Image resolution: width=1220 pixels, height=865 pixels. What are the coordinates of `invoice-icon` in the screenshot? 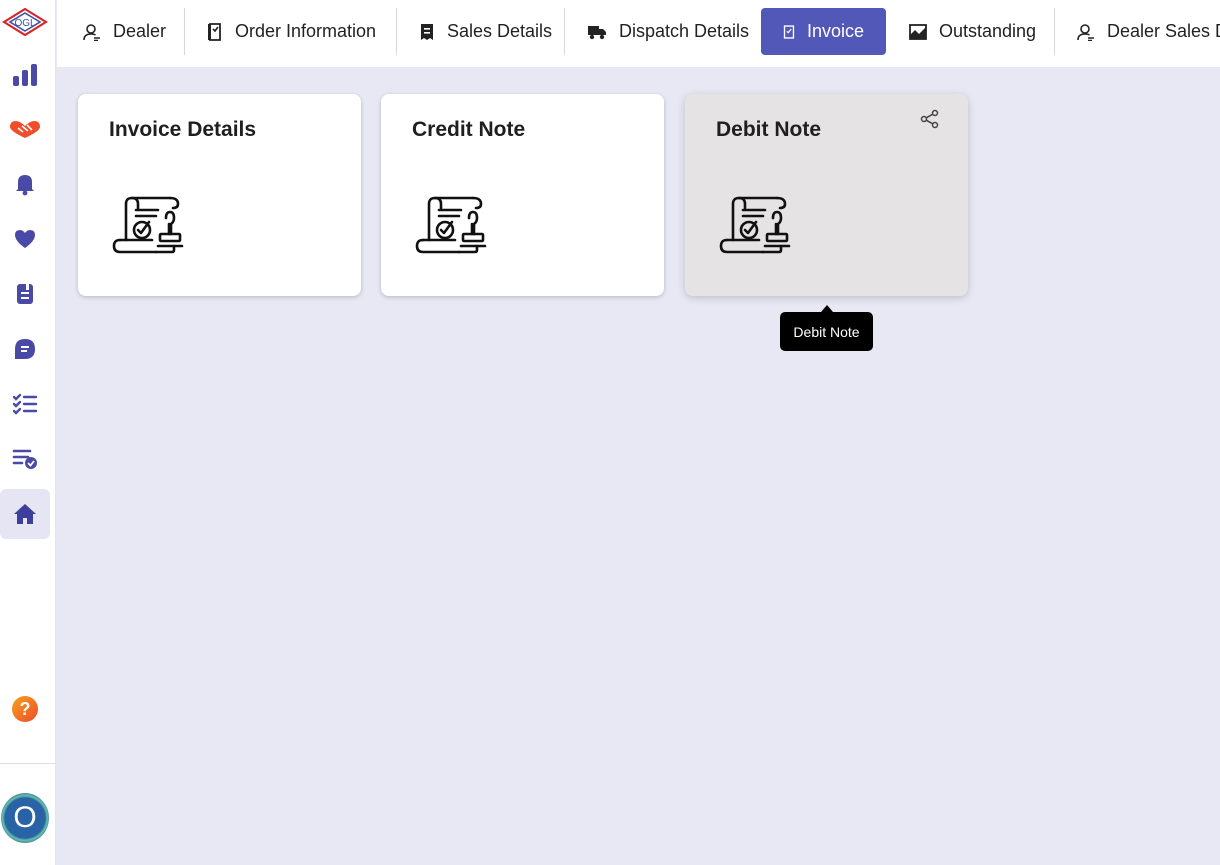 It's located at (789, 31).